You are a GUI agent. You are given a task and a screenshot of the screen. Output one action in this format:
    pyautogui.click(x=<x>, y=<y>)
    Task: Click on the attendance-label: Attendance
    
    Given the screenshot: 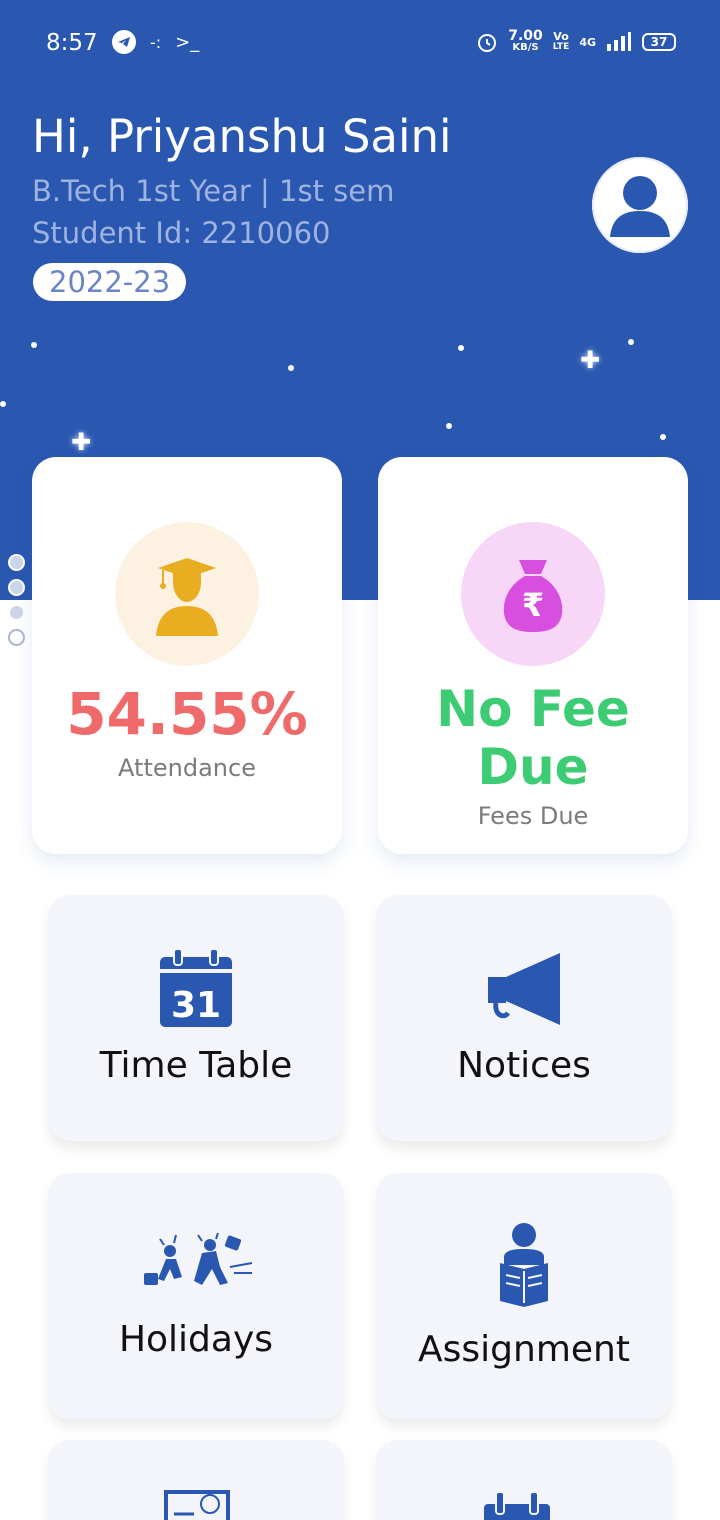 What is the action you would take?
    pyautogui.click(x=187, y=768)
    